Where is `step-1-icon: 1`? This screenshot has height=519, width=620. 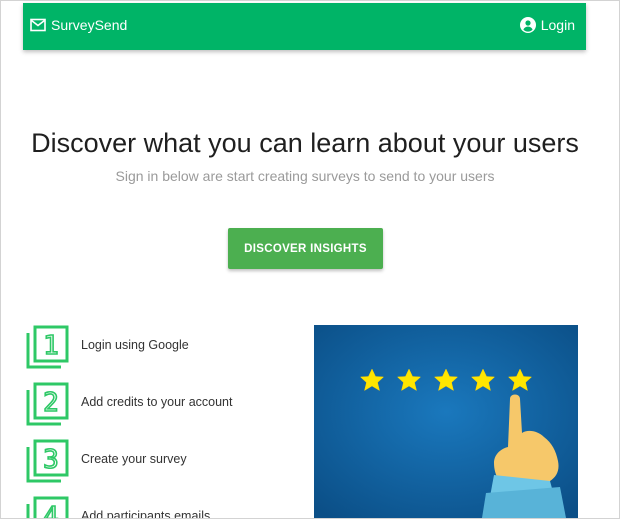 step-1-icon: 1 is located at coordinates (47, 347).